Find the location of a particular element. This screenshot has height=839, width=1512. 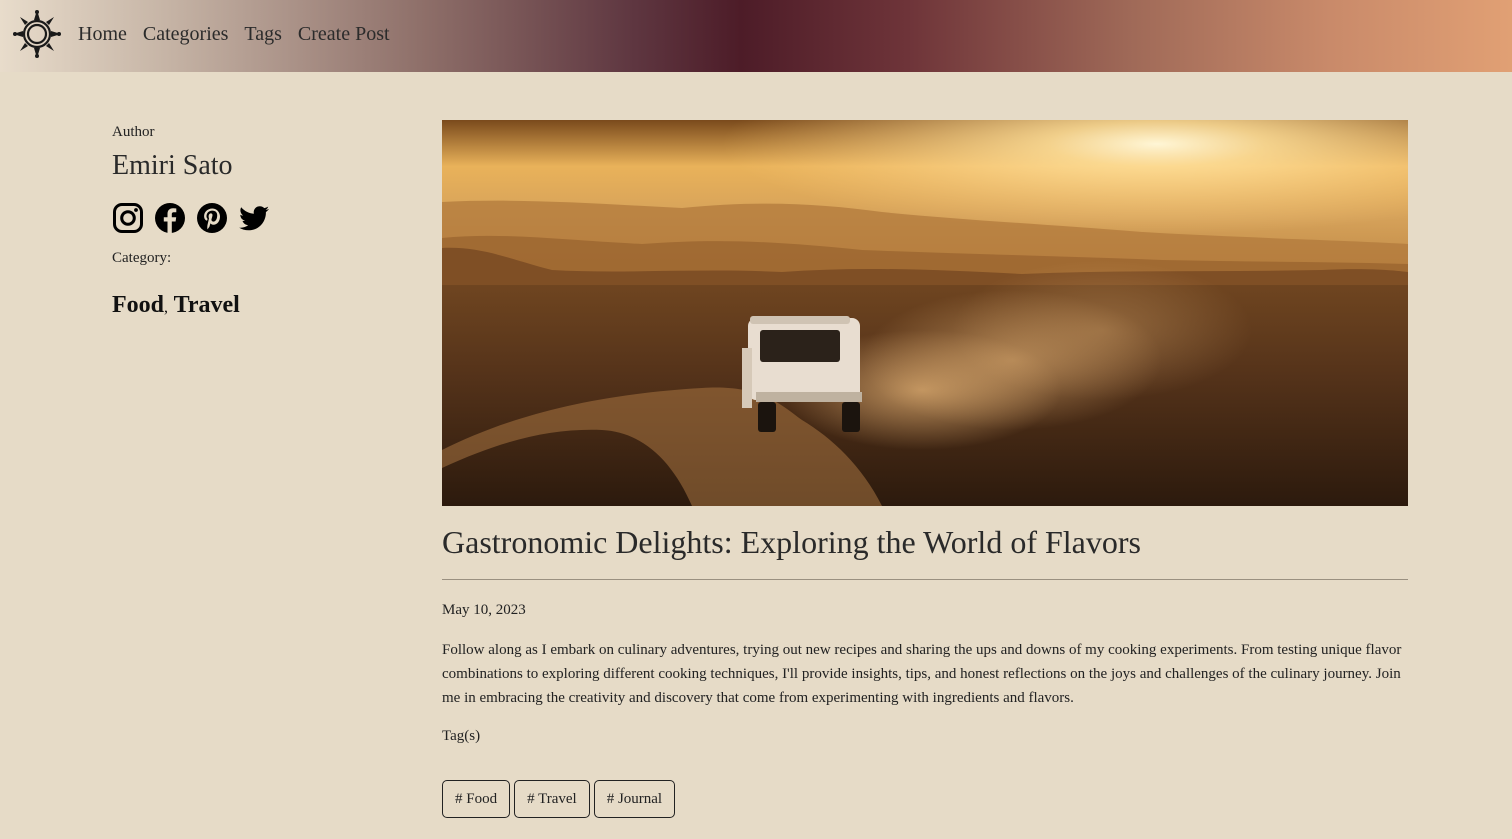

nav-create-post-link: Create Post is located at coordinates (344, 34).